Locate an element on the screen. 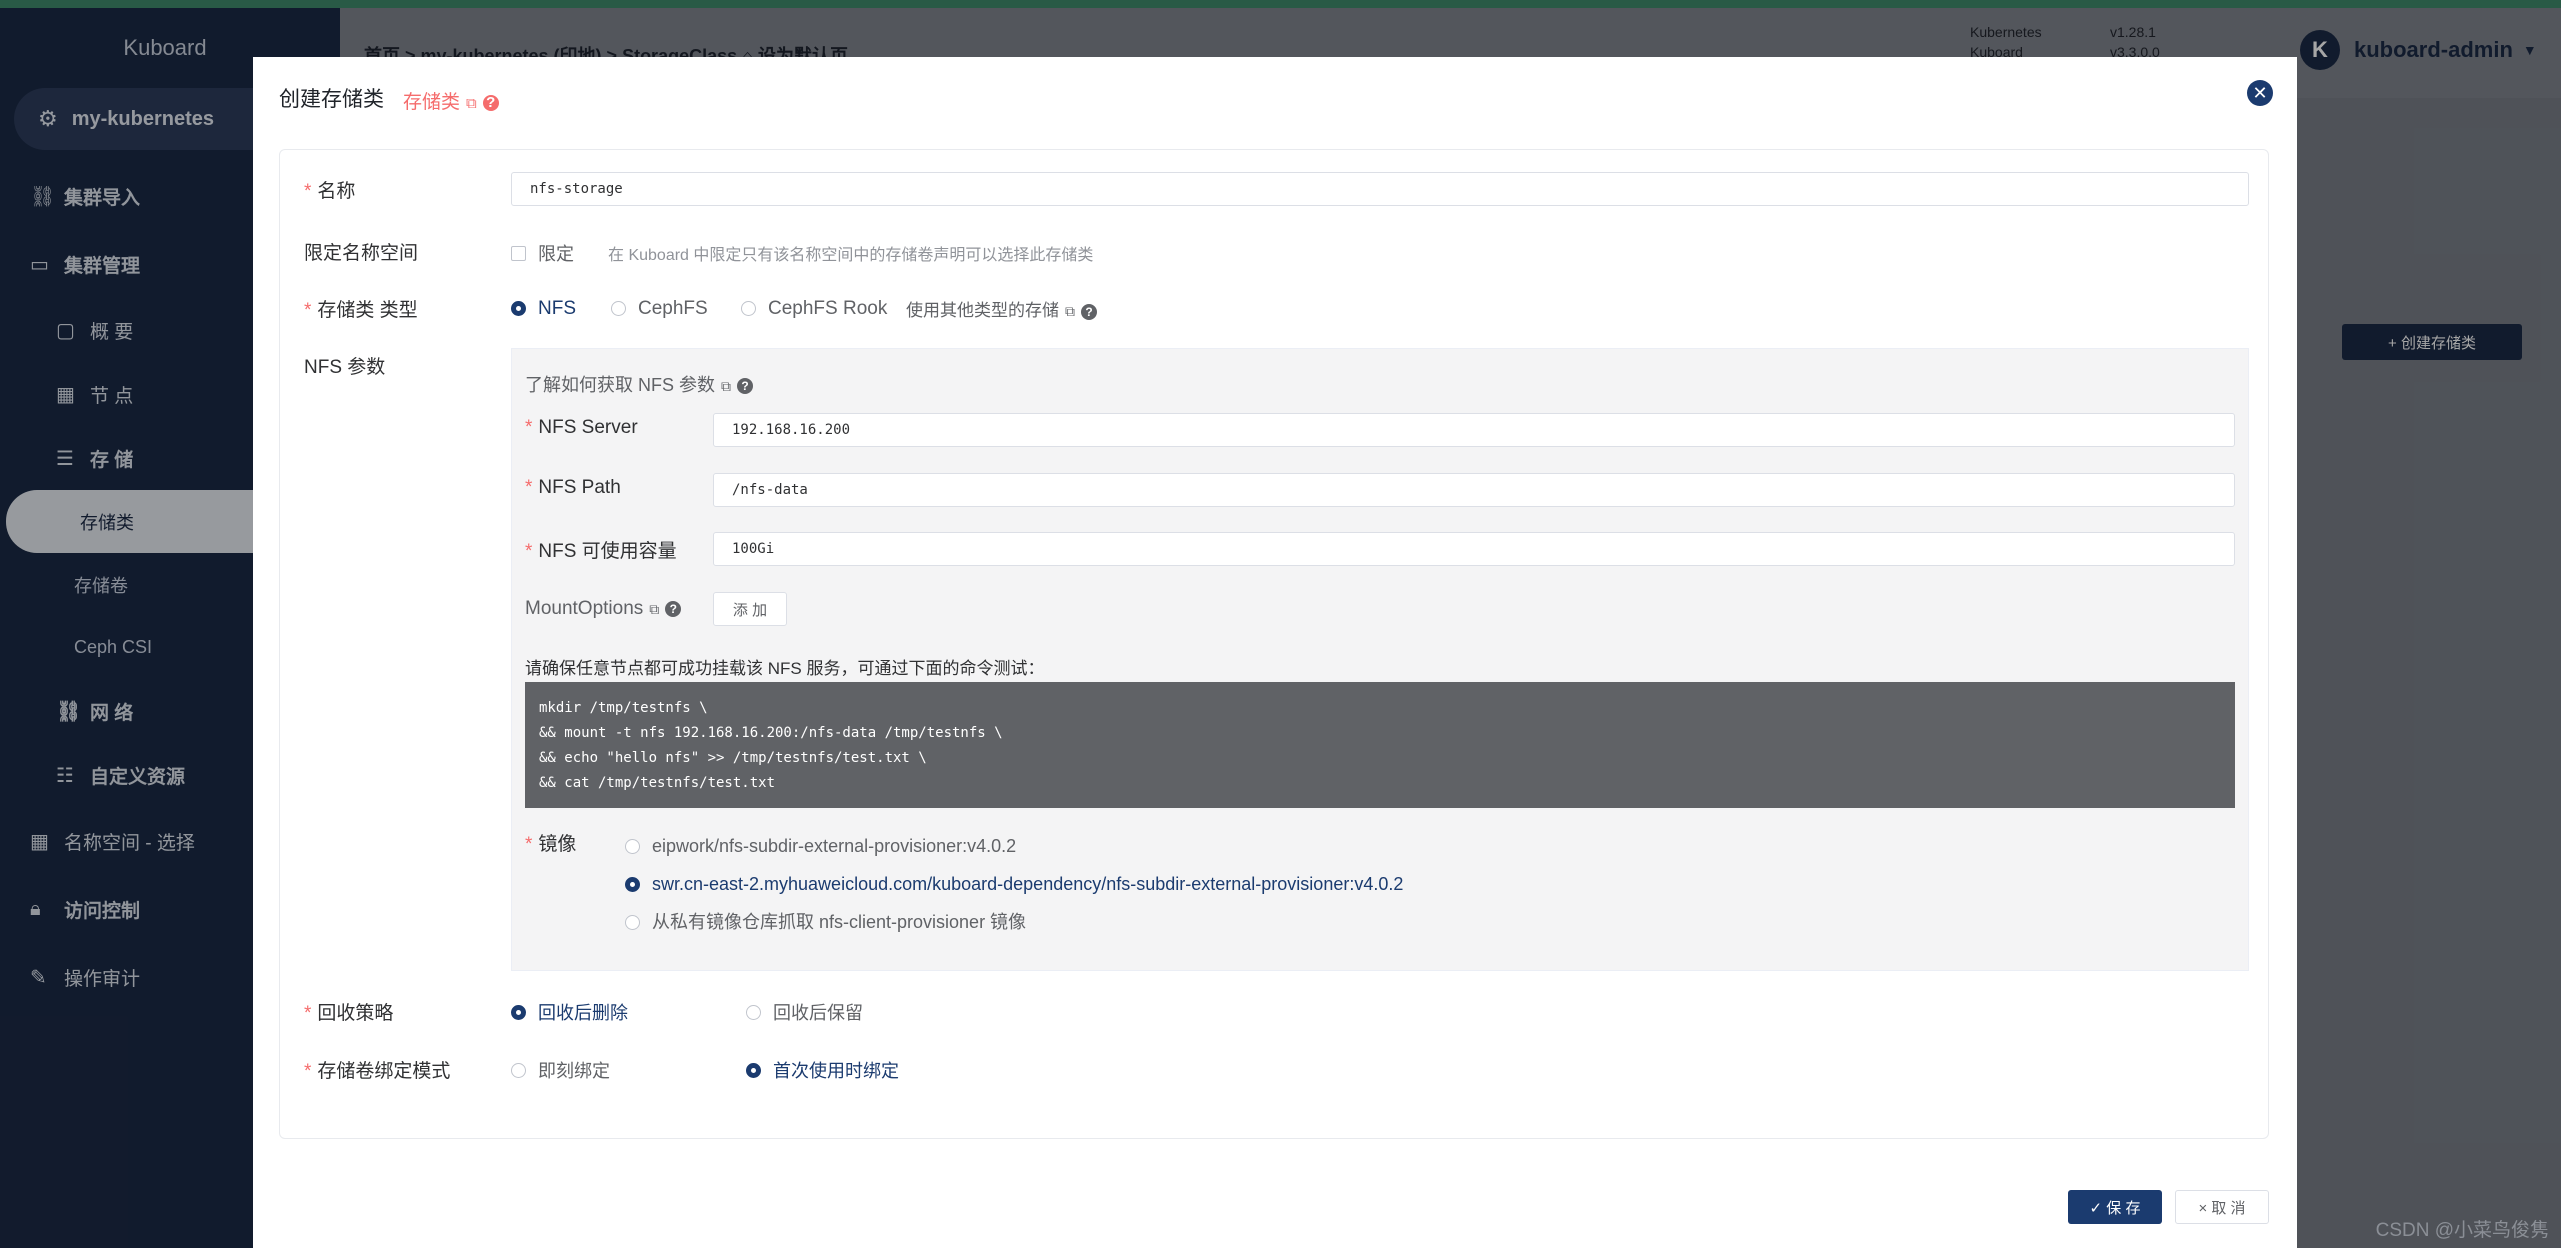 The image size is (2561, 1248). mount-options-add-button: 添 加 is located at coordinates (750, 609).